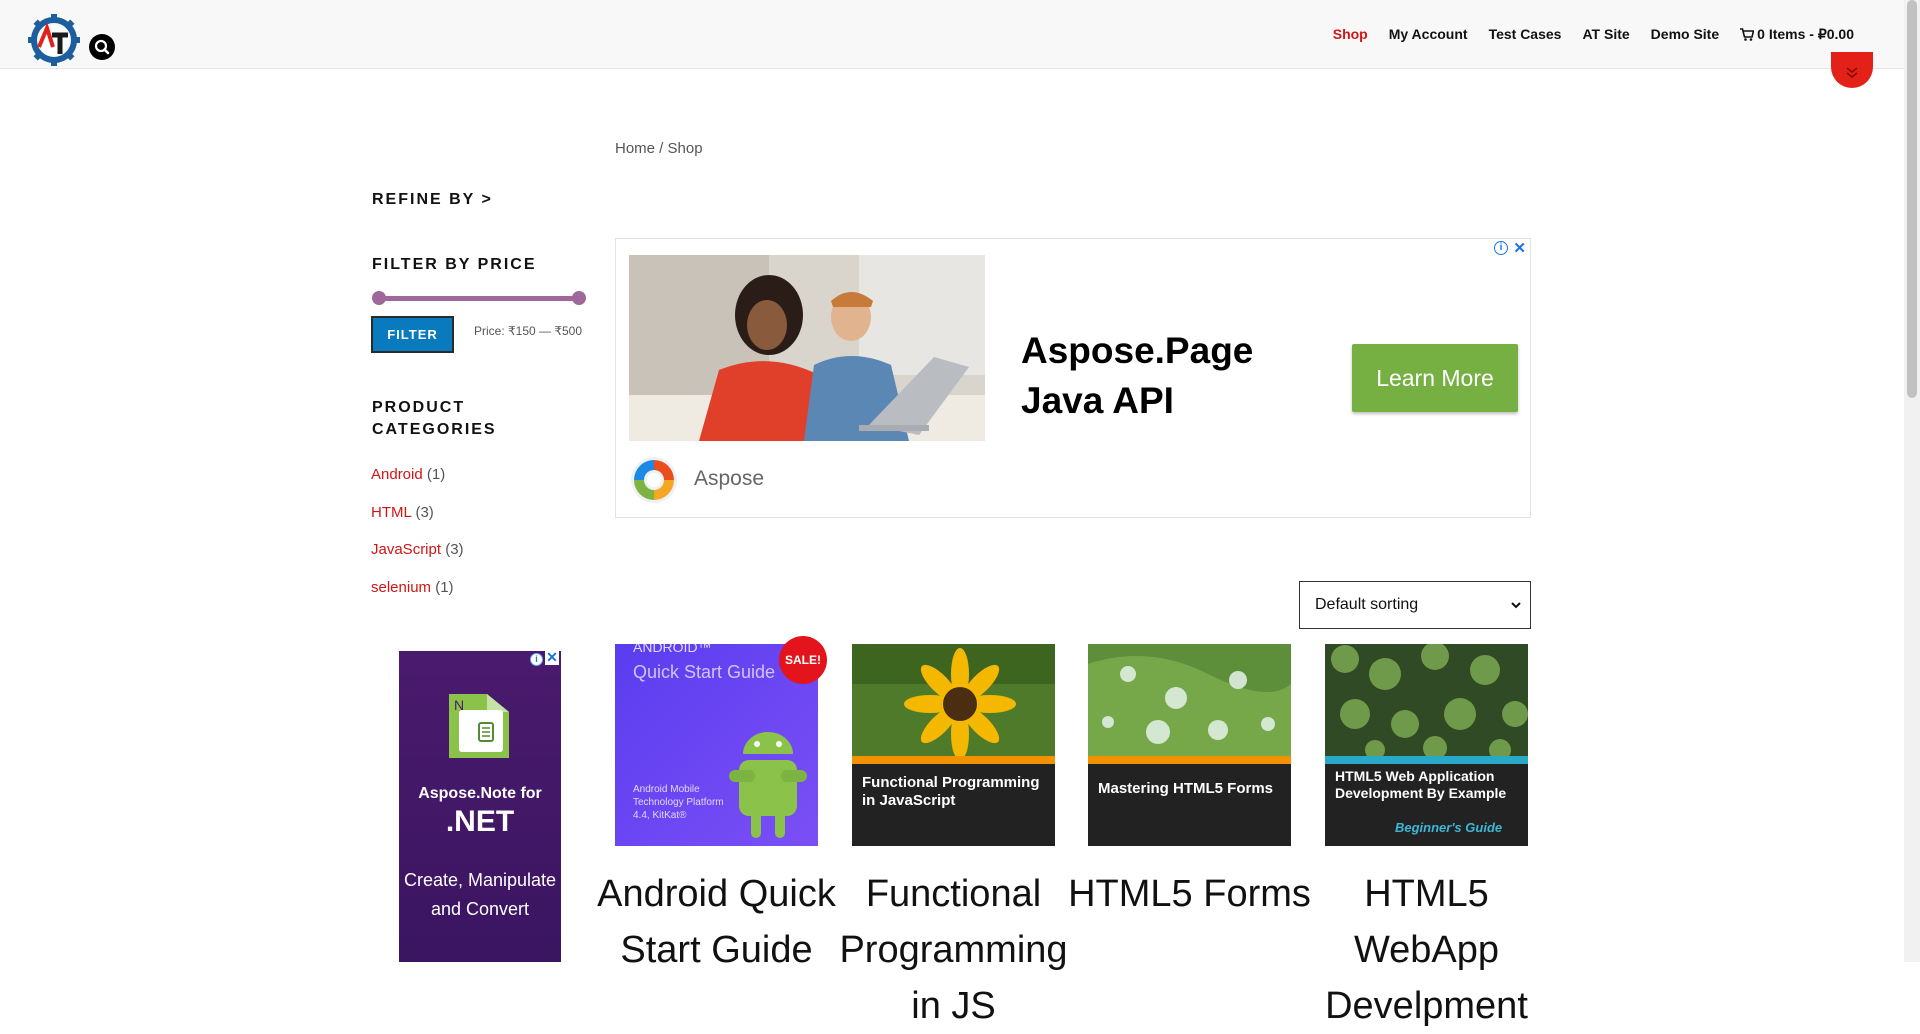 The height and width of the screenshot is (1034, 1920). I want to click on slider-track, so click(479, 298).